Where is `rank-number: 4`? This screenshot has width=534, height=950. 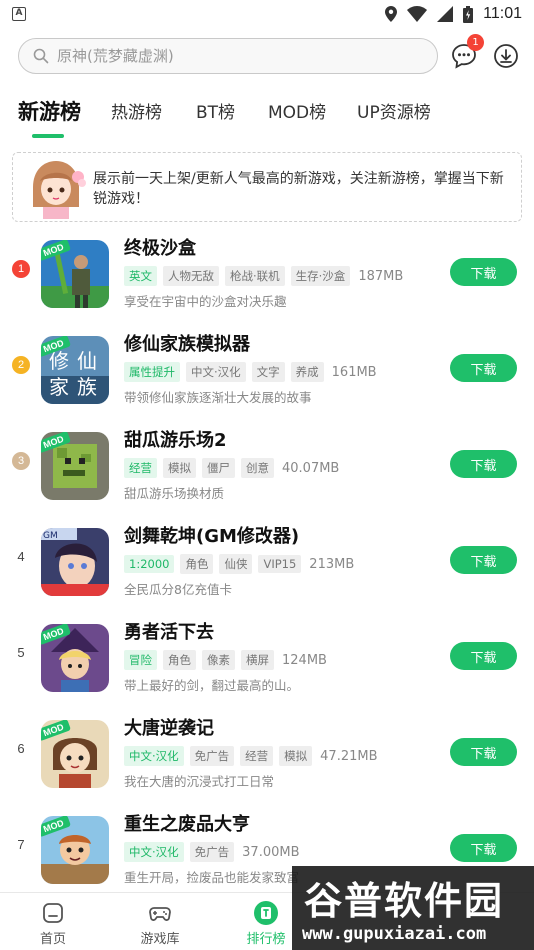
rank-number: 4 is located at coordinates (21, 556).